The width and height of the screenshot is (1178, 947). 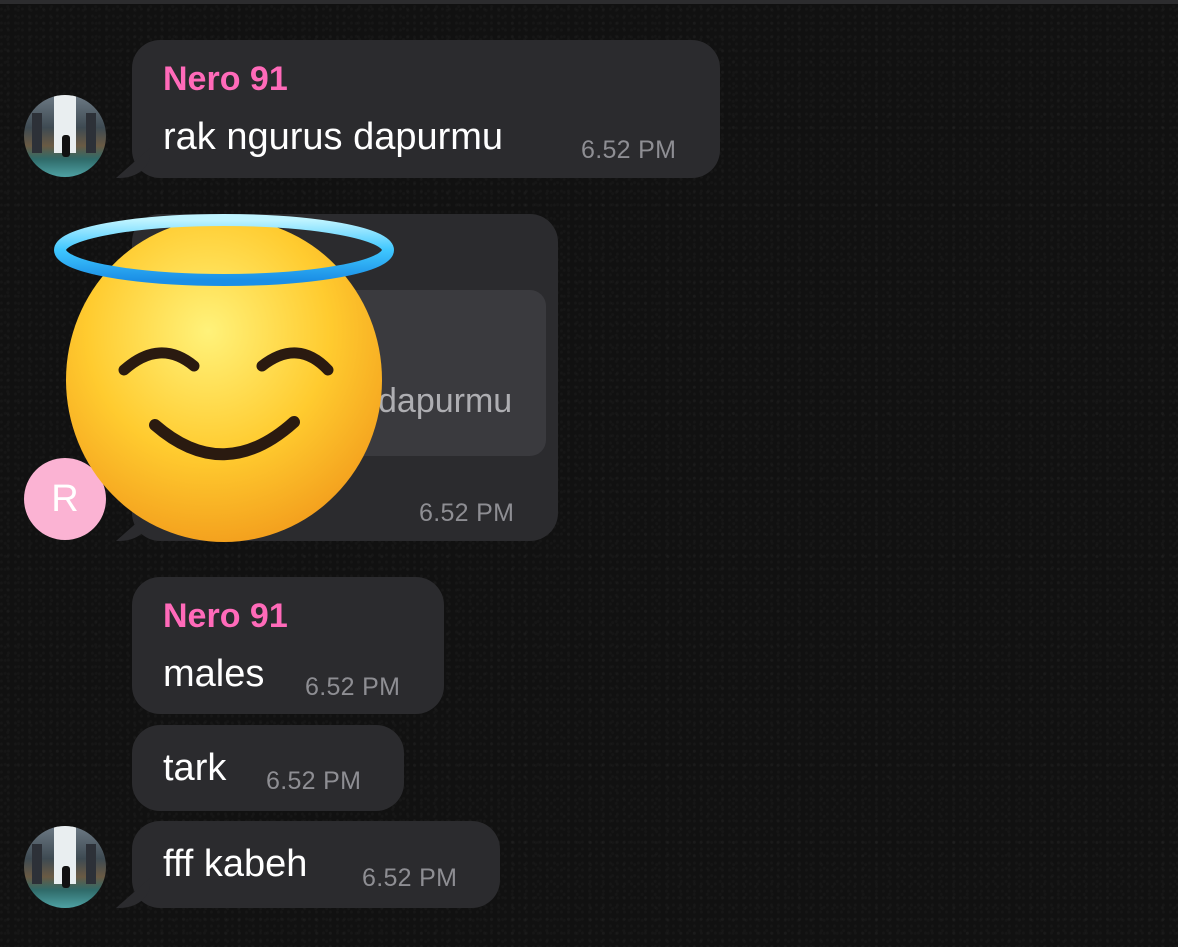 What do you see at coordinates (589, 2) in the screenshot?
I see `top-divider` at bounding box center [589, 2].